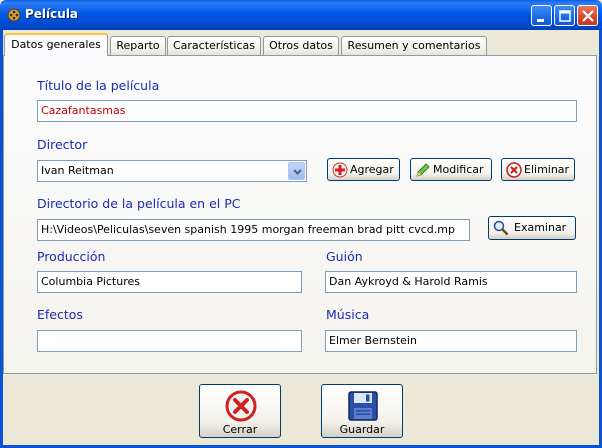 This screenshot has height=448, width=602. Describe the element at coordinates (139, 203) in the screenshot. I see `directorio-label: Directorio de la película en el PC` at that location.